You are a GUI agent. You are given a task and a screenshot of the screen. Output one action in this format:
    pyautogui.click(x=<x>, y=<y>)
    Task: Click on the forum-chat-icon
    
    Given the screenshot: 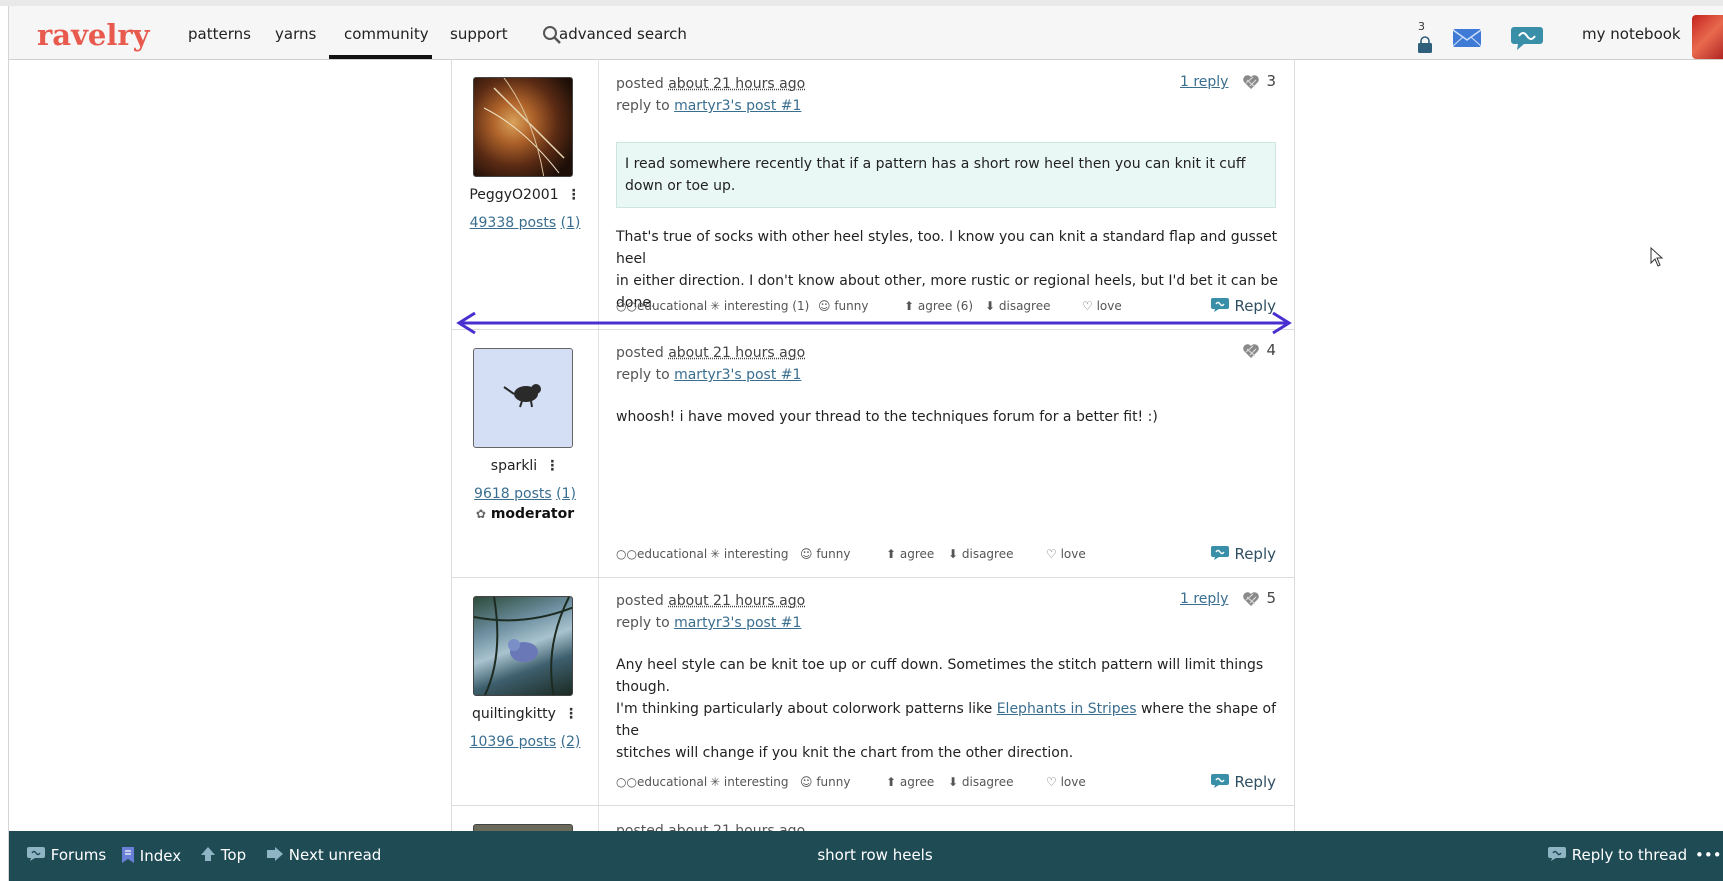 What is the action you would take?
    pyautogui.click(x=1527, y=38)
    